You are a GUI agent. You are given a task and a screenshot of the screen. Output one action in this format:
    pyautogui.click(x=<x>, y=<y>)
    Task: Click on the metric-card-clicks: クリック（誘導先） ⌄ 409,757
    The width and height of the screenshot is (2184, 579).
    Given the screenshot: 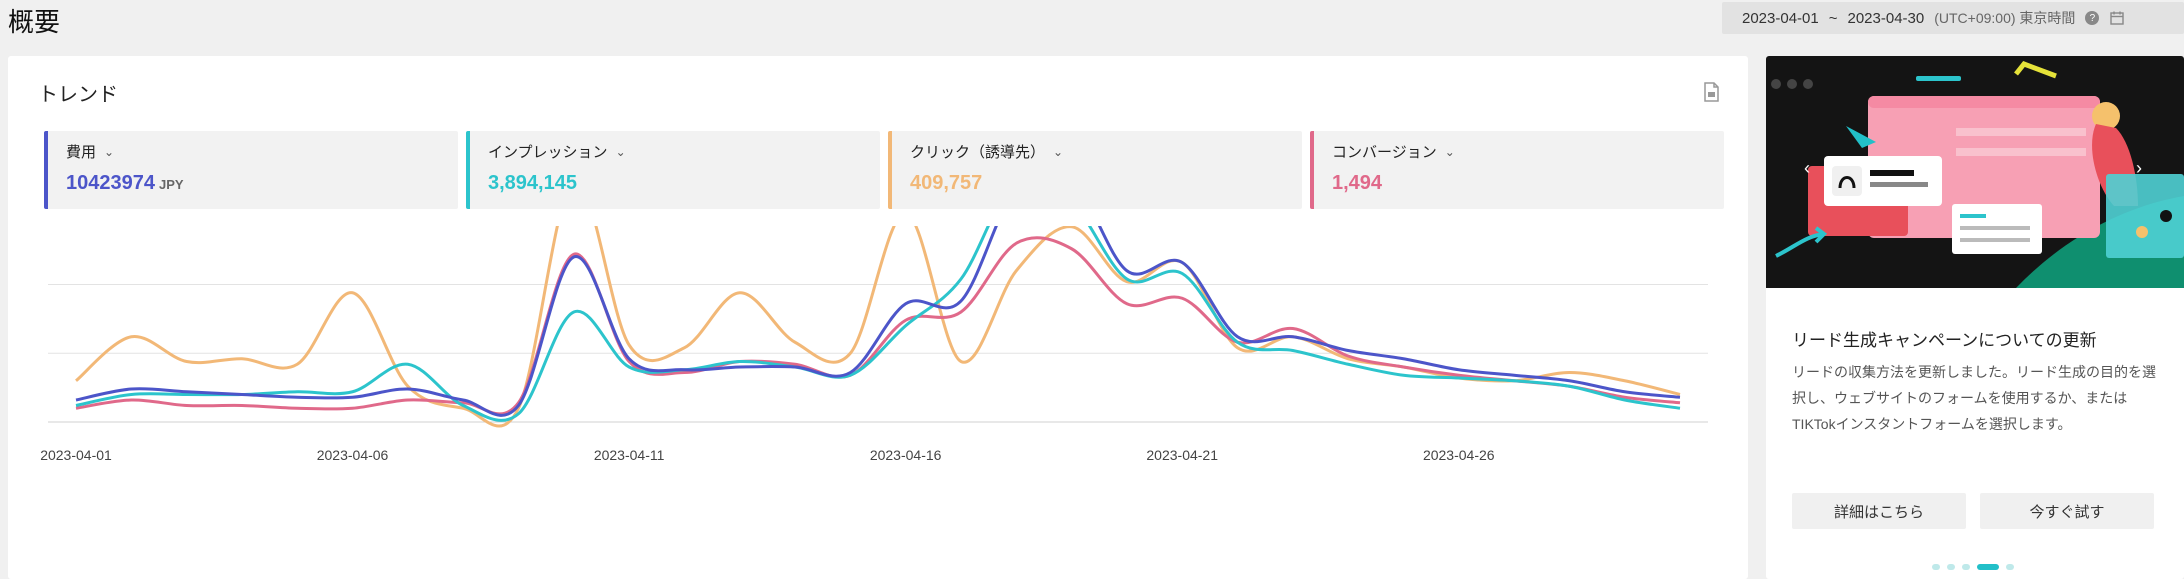 What is the action you would take?
    pyautogui.click(x=1095, y=170)
    